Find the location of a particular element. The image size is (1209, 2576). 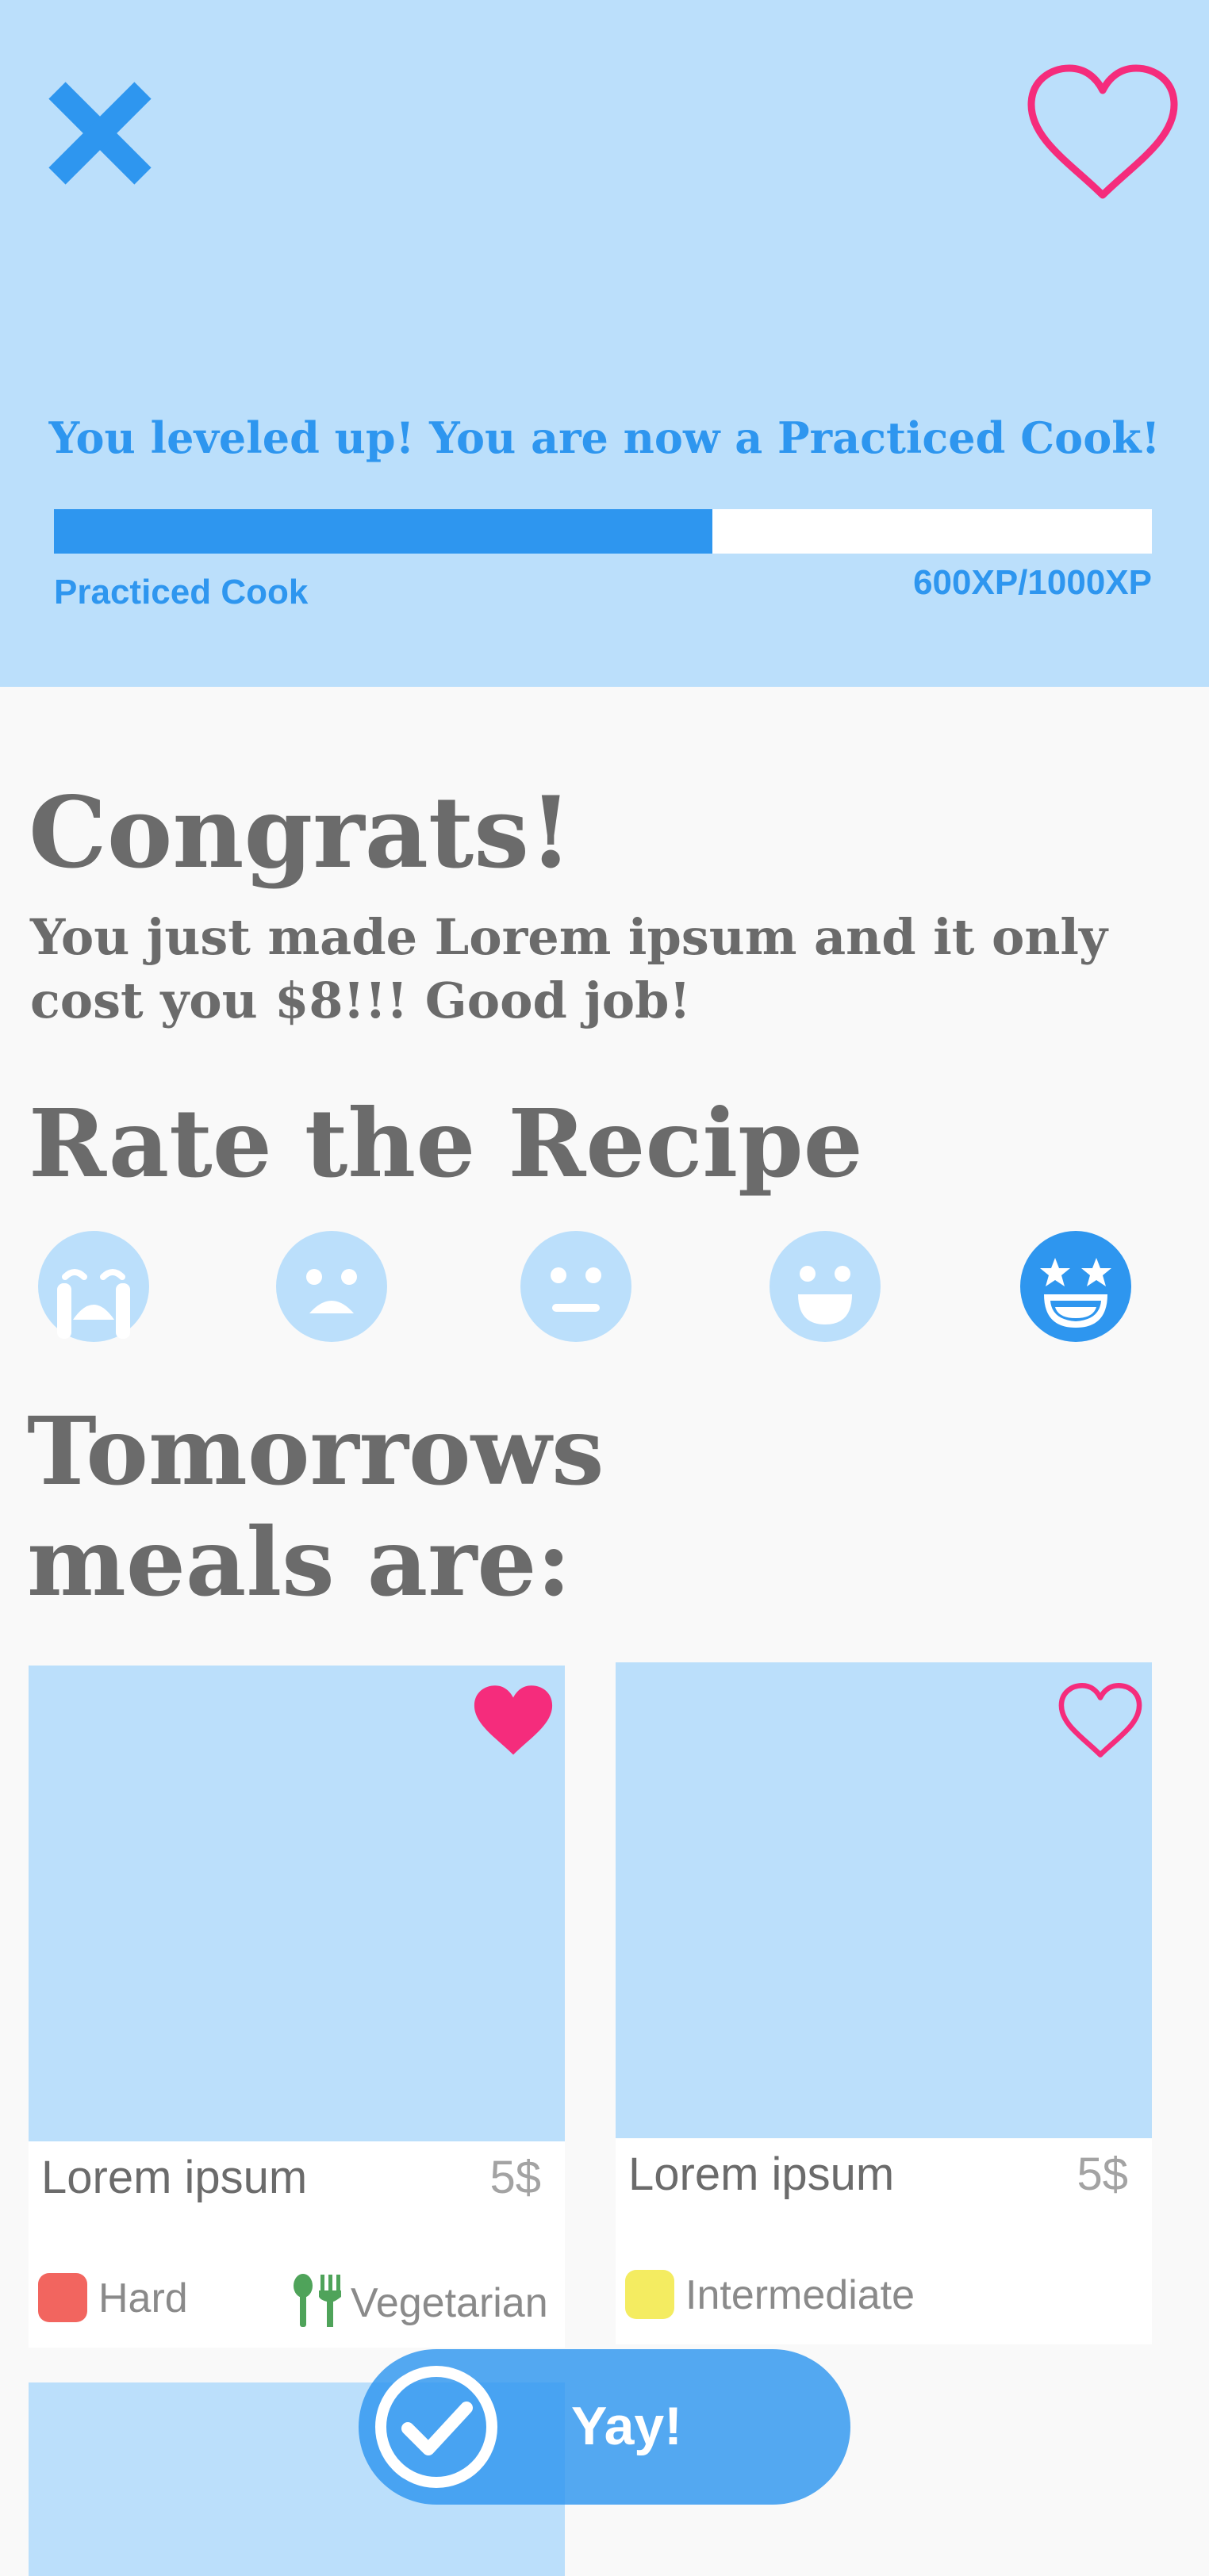

crying-face-icon is located at coordinates (93, 1286).